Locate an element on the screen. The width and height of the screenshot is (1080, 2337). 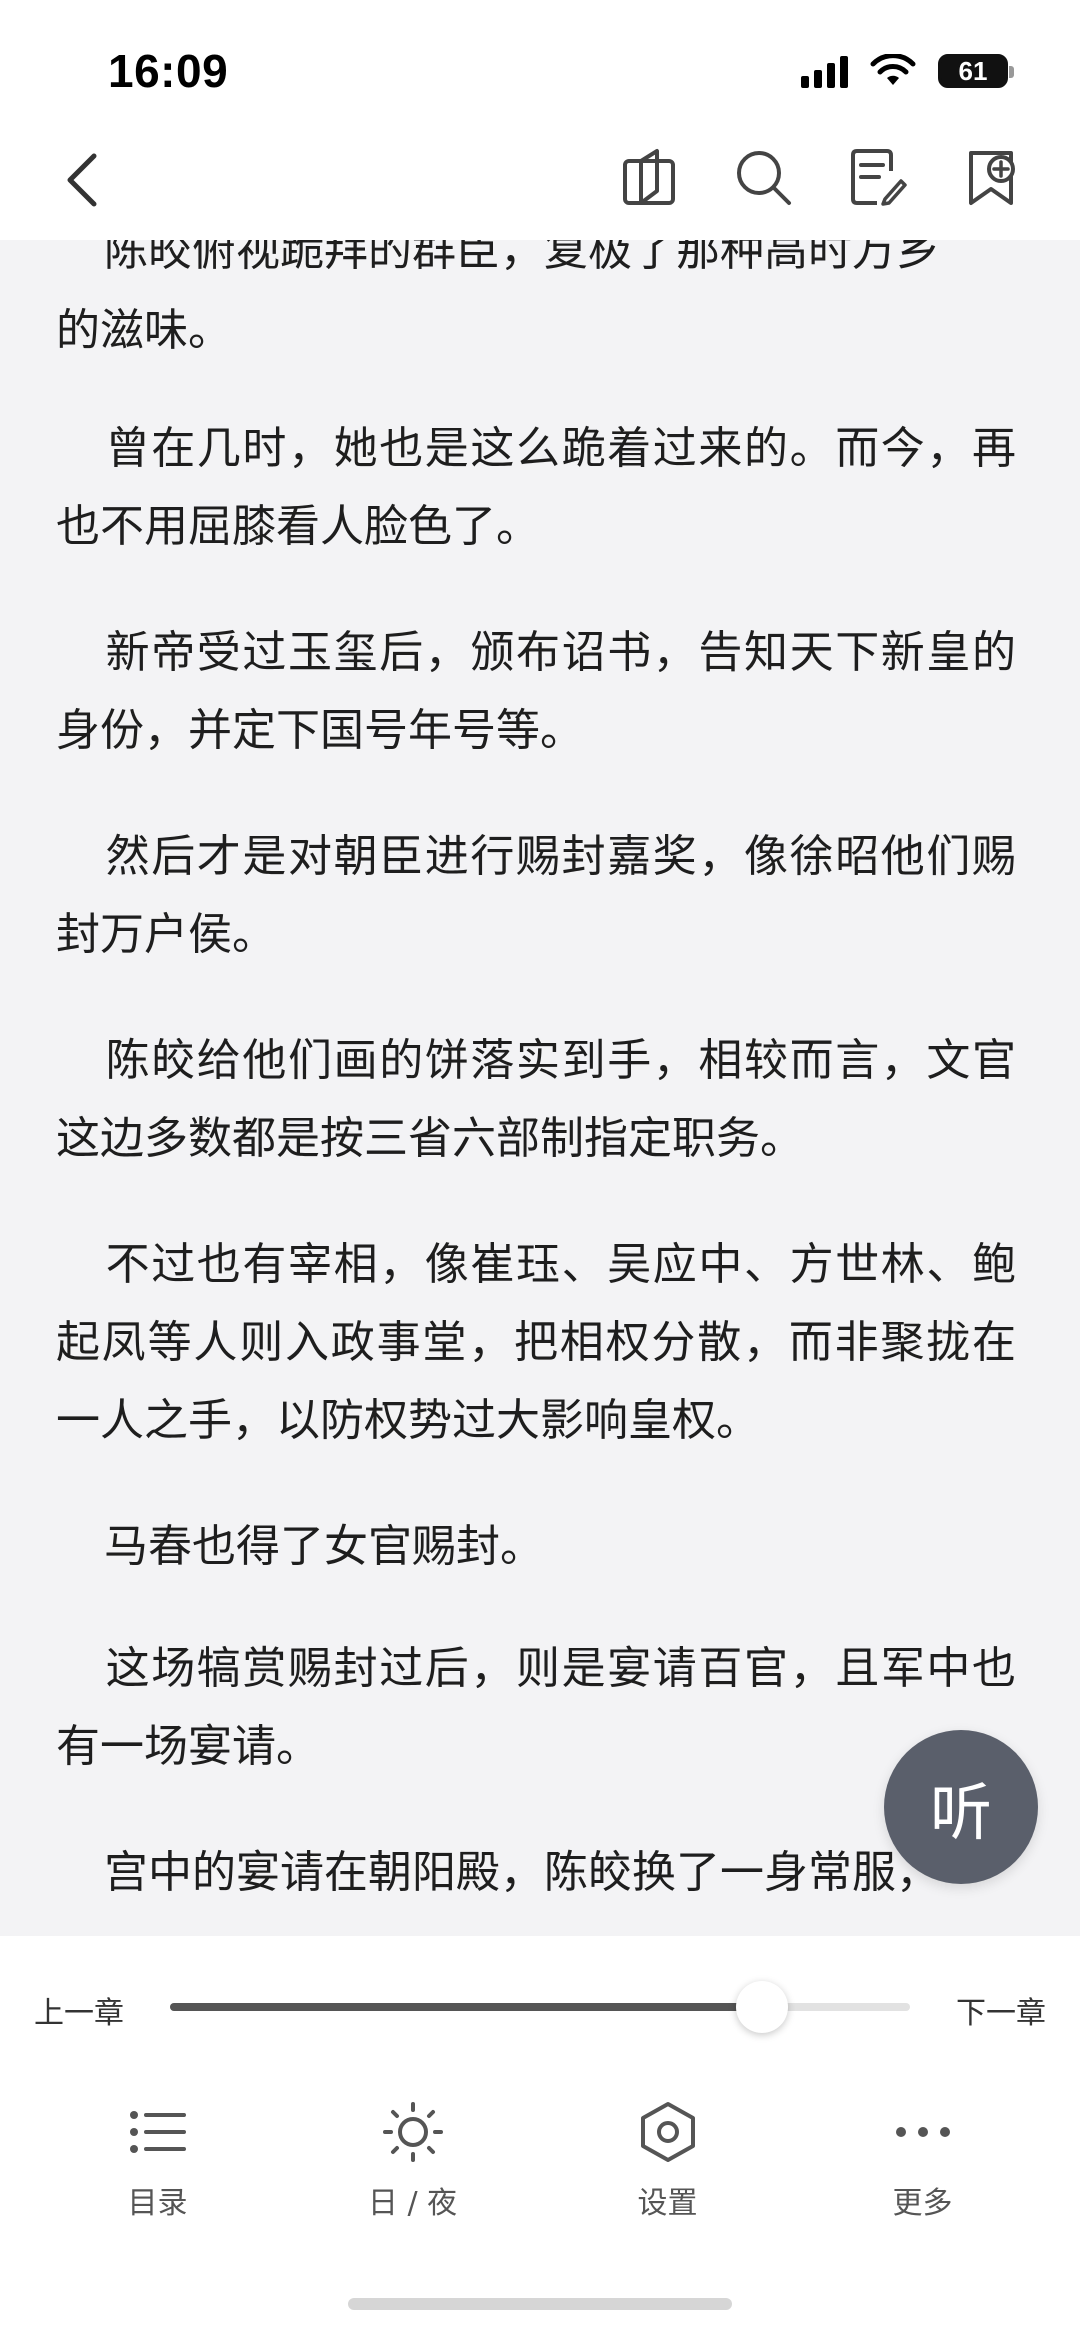
back-button is located at coordinates (83, 180).